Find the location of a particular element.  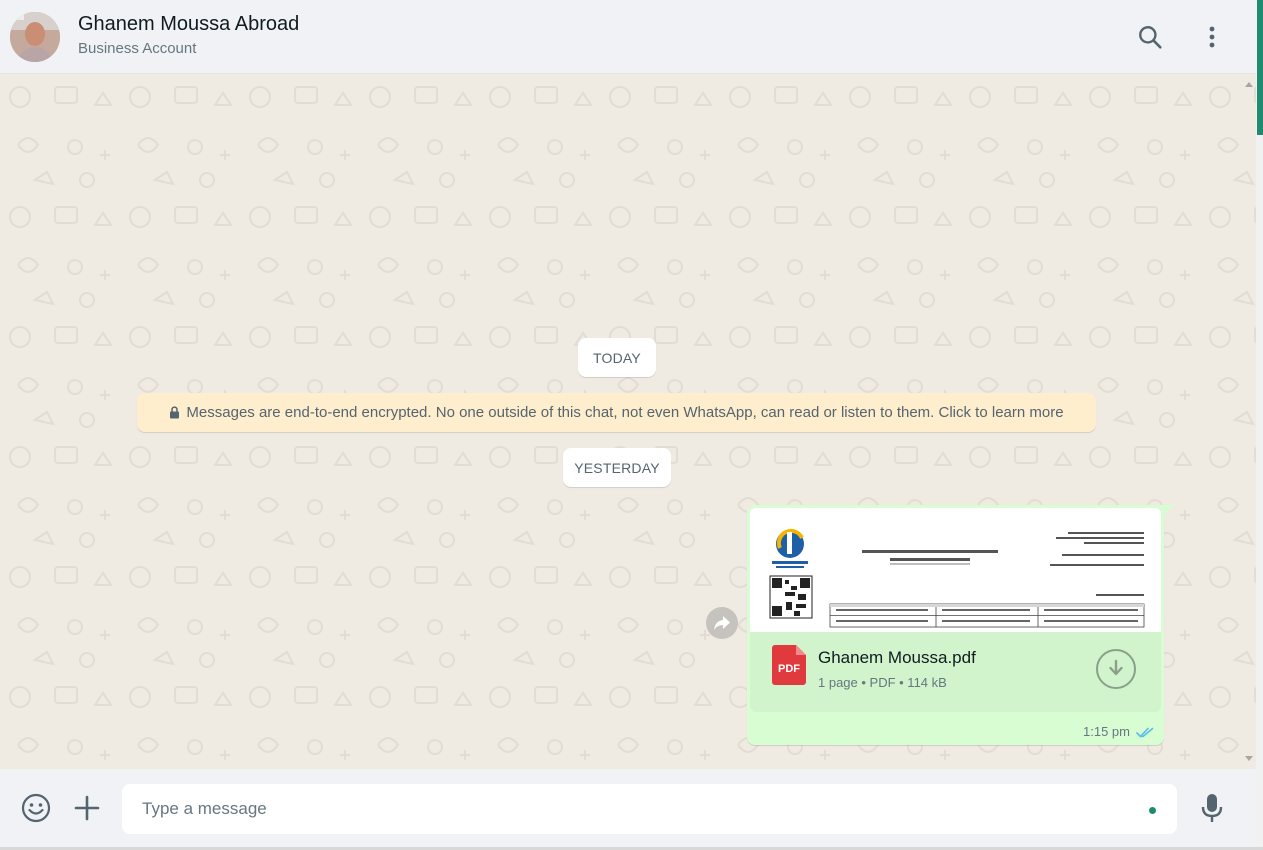

download-arrow-icon is located at coordinates (1116, 667).